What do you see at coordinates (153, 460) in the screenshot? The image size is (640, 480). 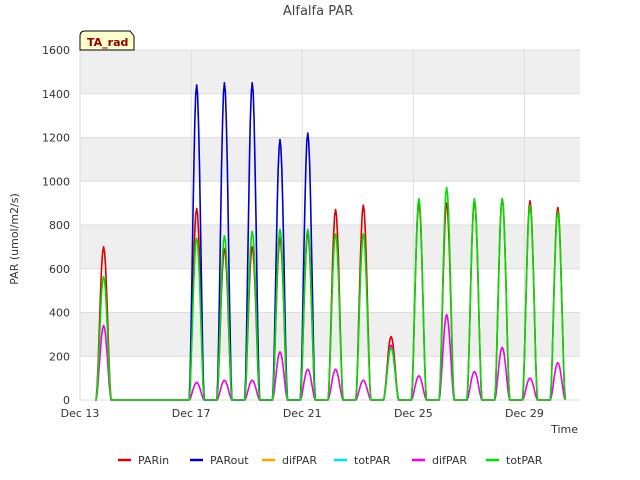 I see `legend-label: PARin` at bounding box center [153, 460].